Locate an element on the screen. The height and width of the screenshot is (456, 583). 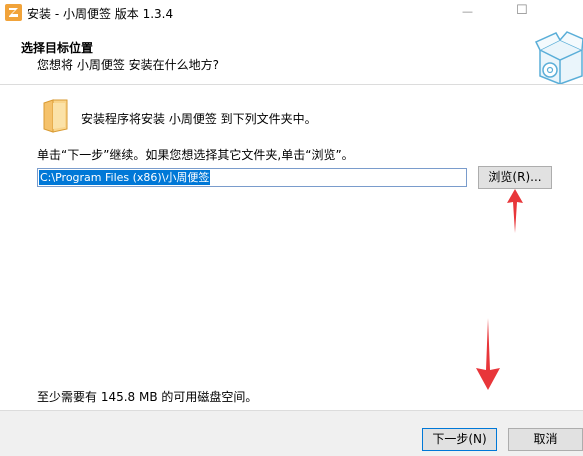
minimize-icon: — is located at coordinates (467, 11).